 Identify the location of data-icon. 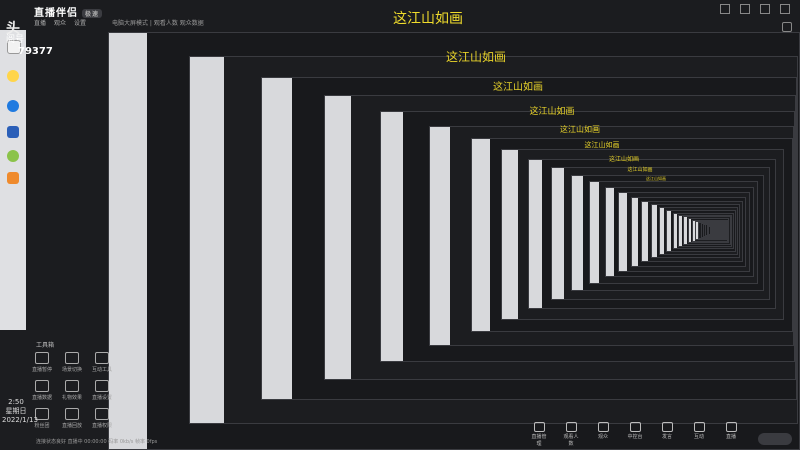
(42, 386).